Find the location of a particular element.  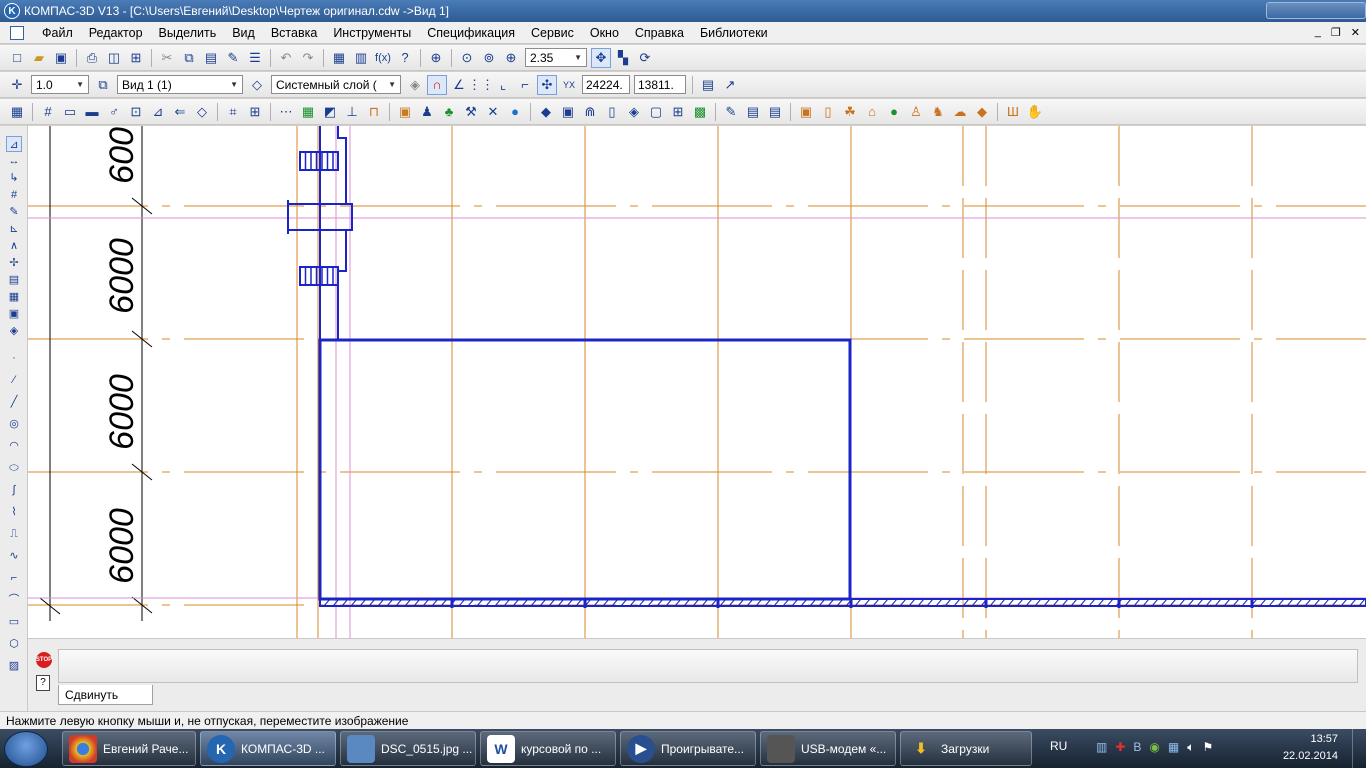

snap-magnet-icon: ∩ is located at coordinates (437, 84).